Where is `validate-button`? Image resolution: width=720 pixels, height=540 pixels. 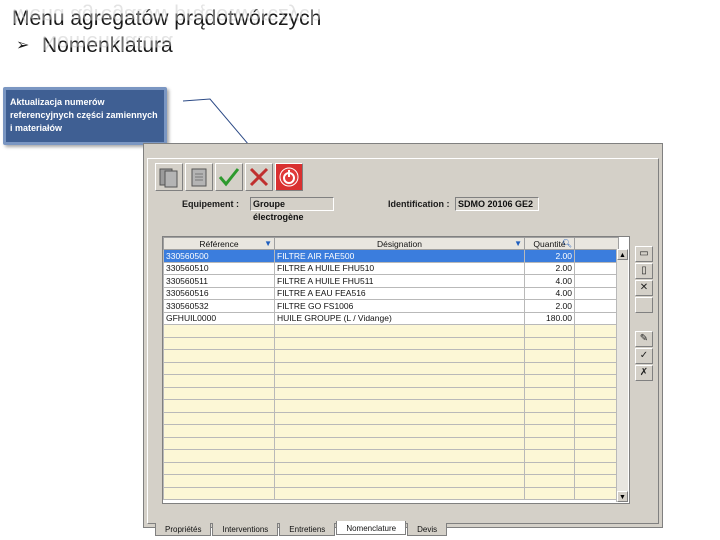 validate-button is located at coordinates (229, 177).